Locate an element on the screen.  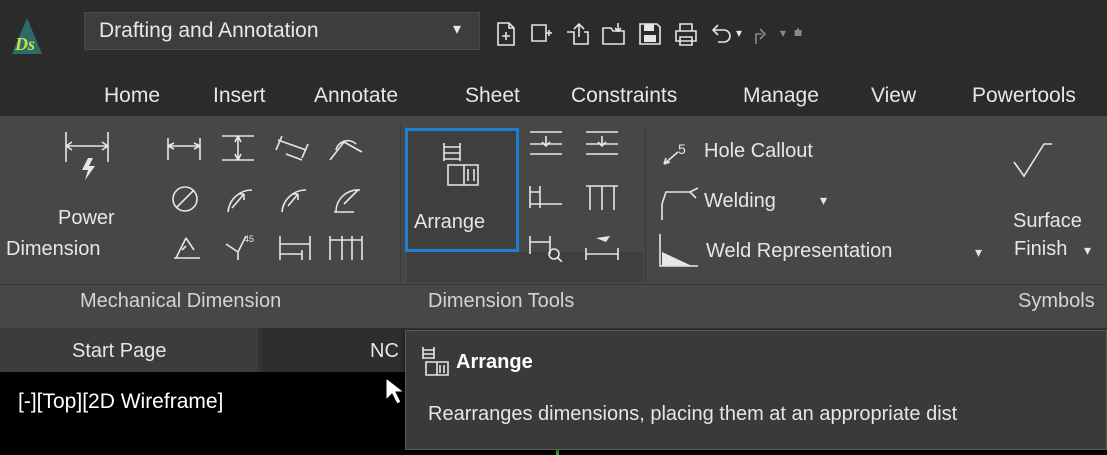
surface-finish-label: Surface is located at coordinates (1047, 221).